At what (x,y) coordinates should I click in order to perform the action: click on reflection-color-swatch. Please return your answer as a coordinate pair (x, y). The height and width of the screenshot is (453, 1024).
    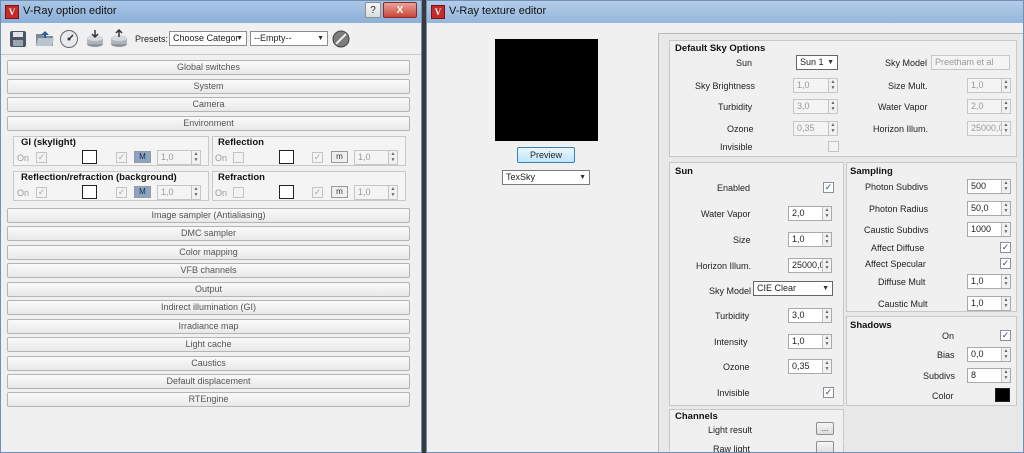
    Looking at the image, I should click on (286, 157).